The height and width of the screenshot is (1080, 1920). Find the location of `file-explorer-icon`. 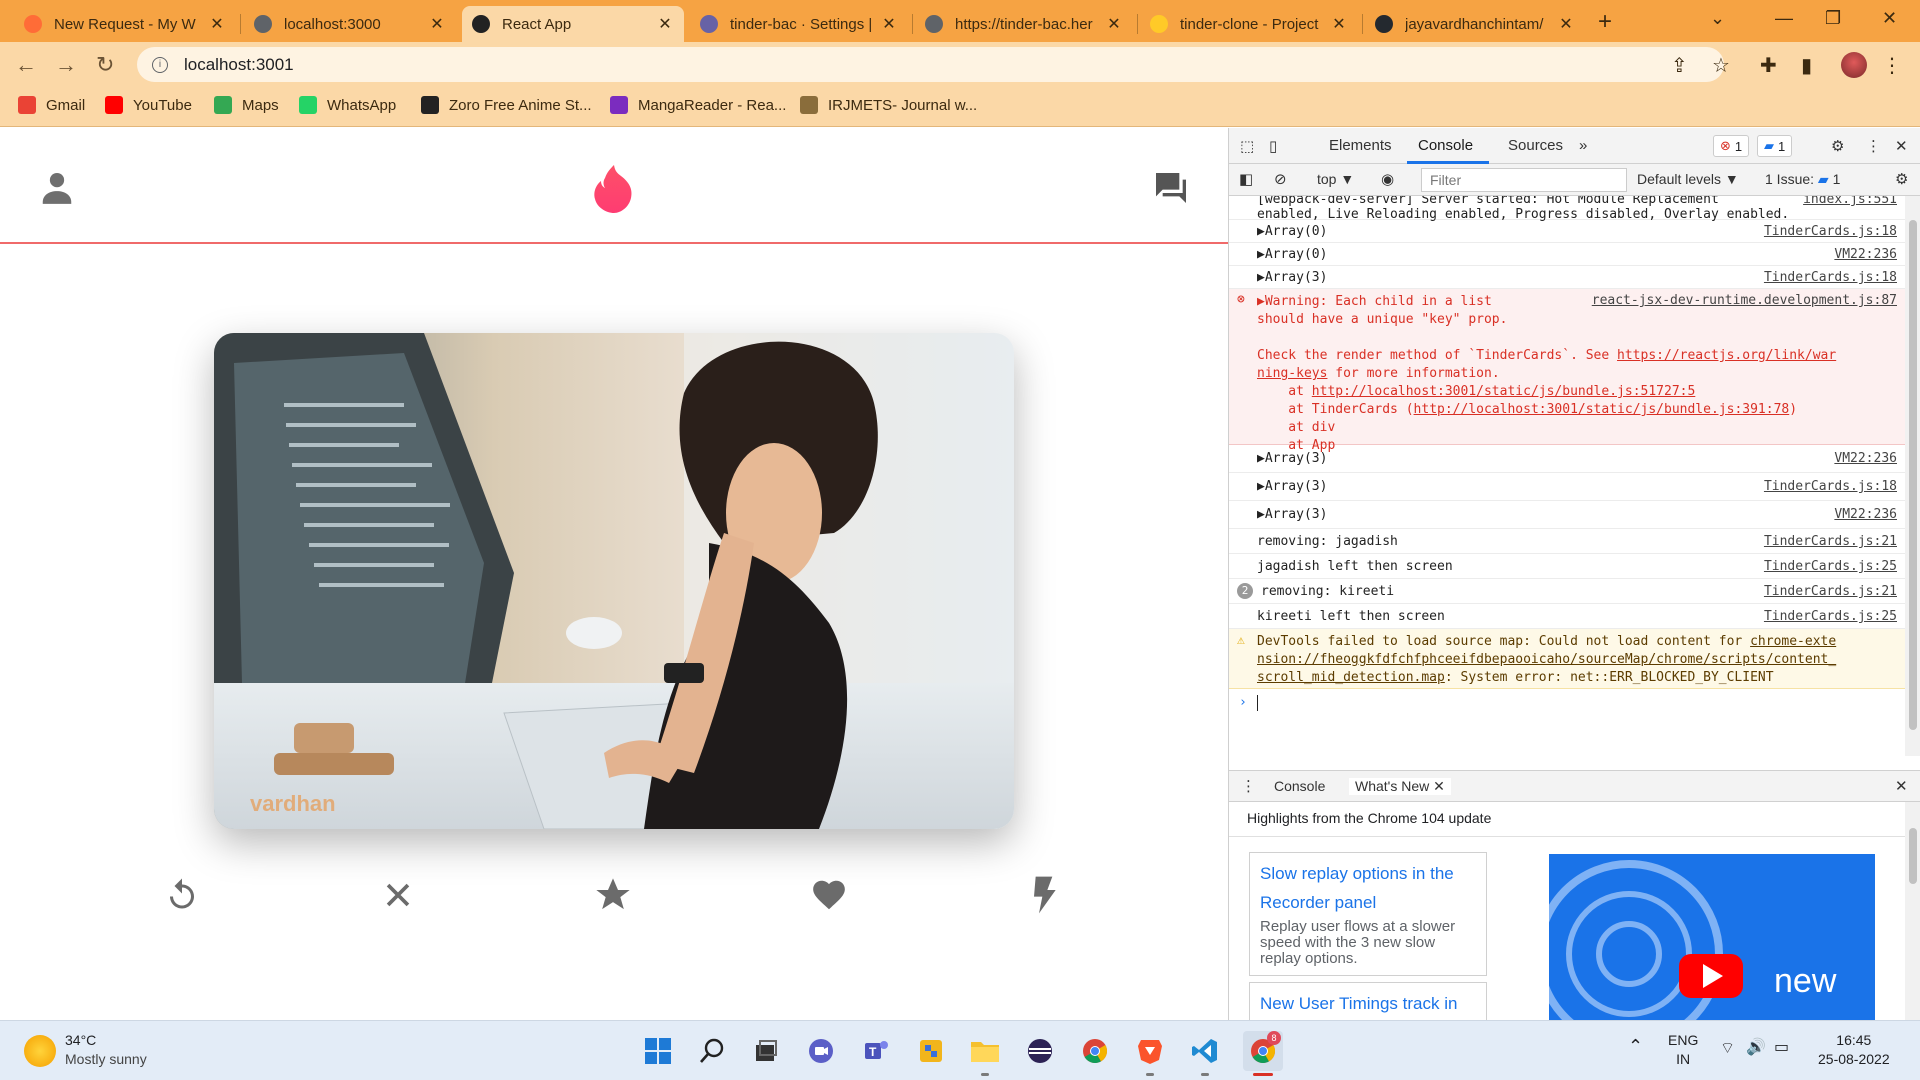

file-explorer-icon is located at coordinates (985, 1051).